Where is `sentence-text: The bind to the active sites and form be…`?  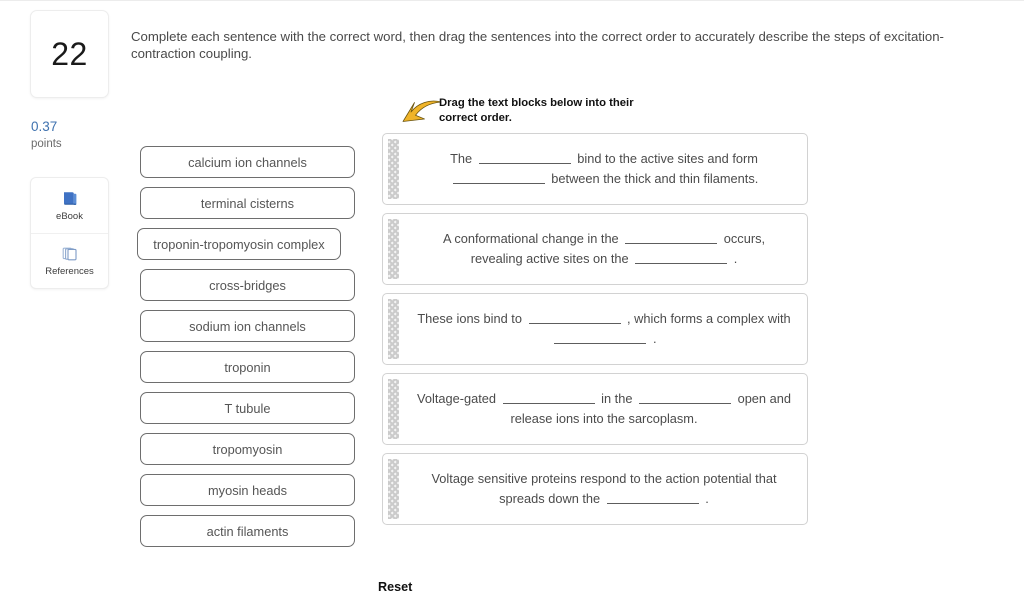
sentence-text: The bind to the active sites and form be… is located at coordinates (604, 169).